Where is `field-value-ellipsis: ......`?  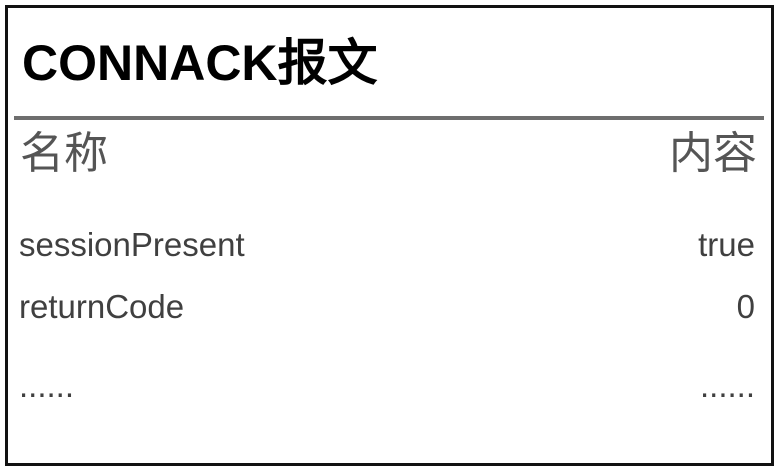
field-value-ellipsis: ...... is located at coordinates (727, 385).